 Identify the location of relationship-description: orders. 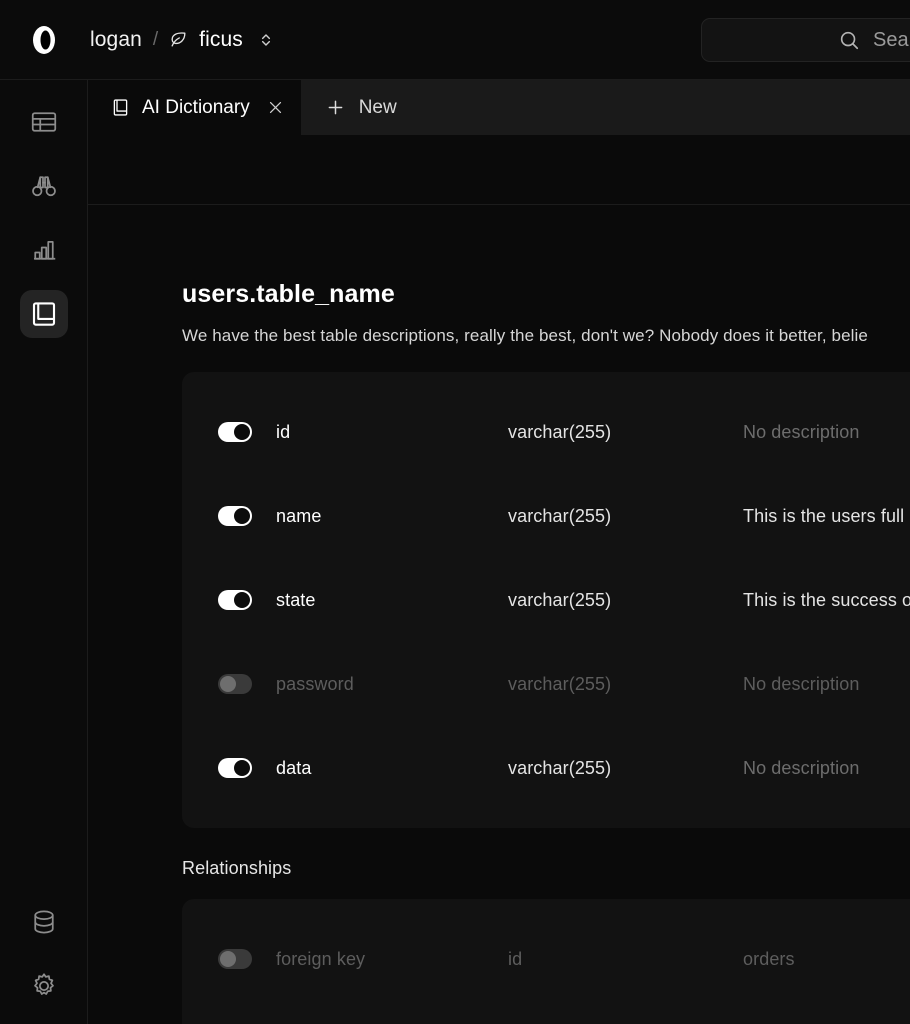
(769, 958).